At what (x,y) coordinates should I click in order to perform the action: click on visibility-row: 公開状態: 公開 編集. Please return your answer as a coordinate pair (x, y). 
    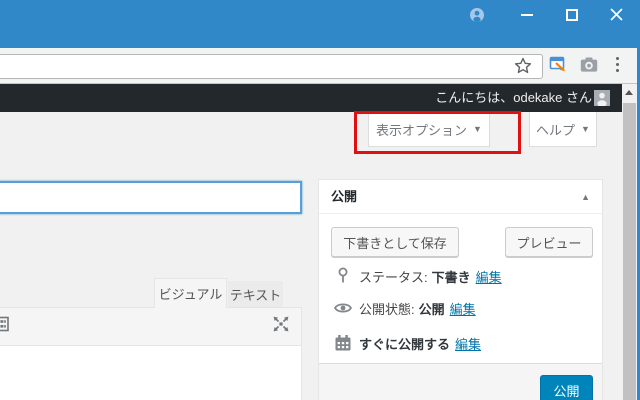
    Looking at the image, I should click on (404, 308).